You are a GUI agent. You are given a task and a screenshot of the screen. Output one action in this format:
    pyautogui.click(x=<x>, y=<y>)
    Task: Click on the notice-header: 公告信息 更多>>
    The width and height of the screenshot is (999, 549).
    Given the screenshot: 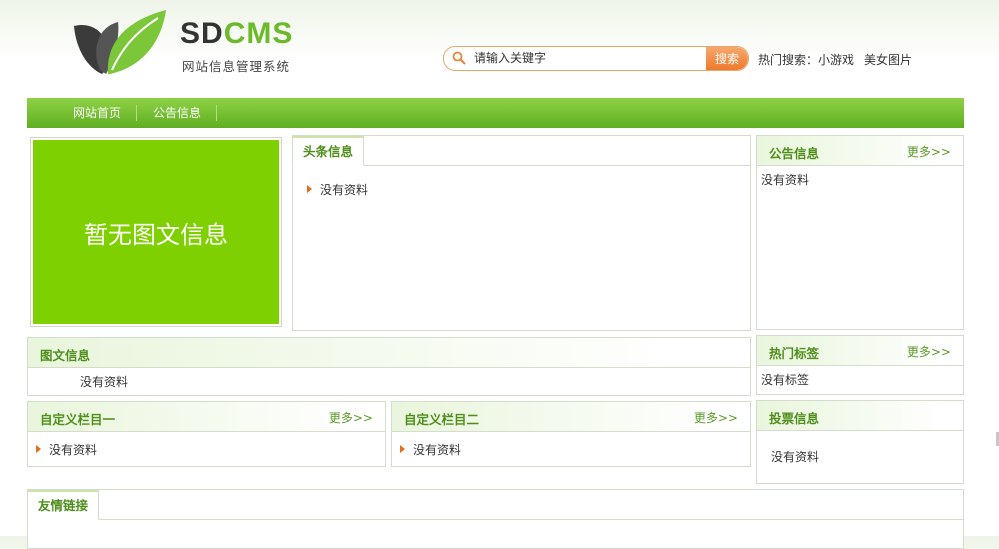 What is the action you would take?
    pyautogui.click(x=860, y=151)
    